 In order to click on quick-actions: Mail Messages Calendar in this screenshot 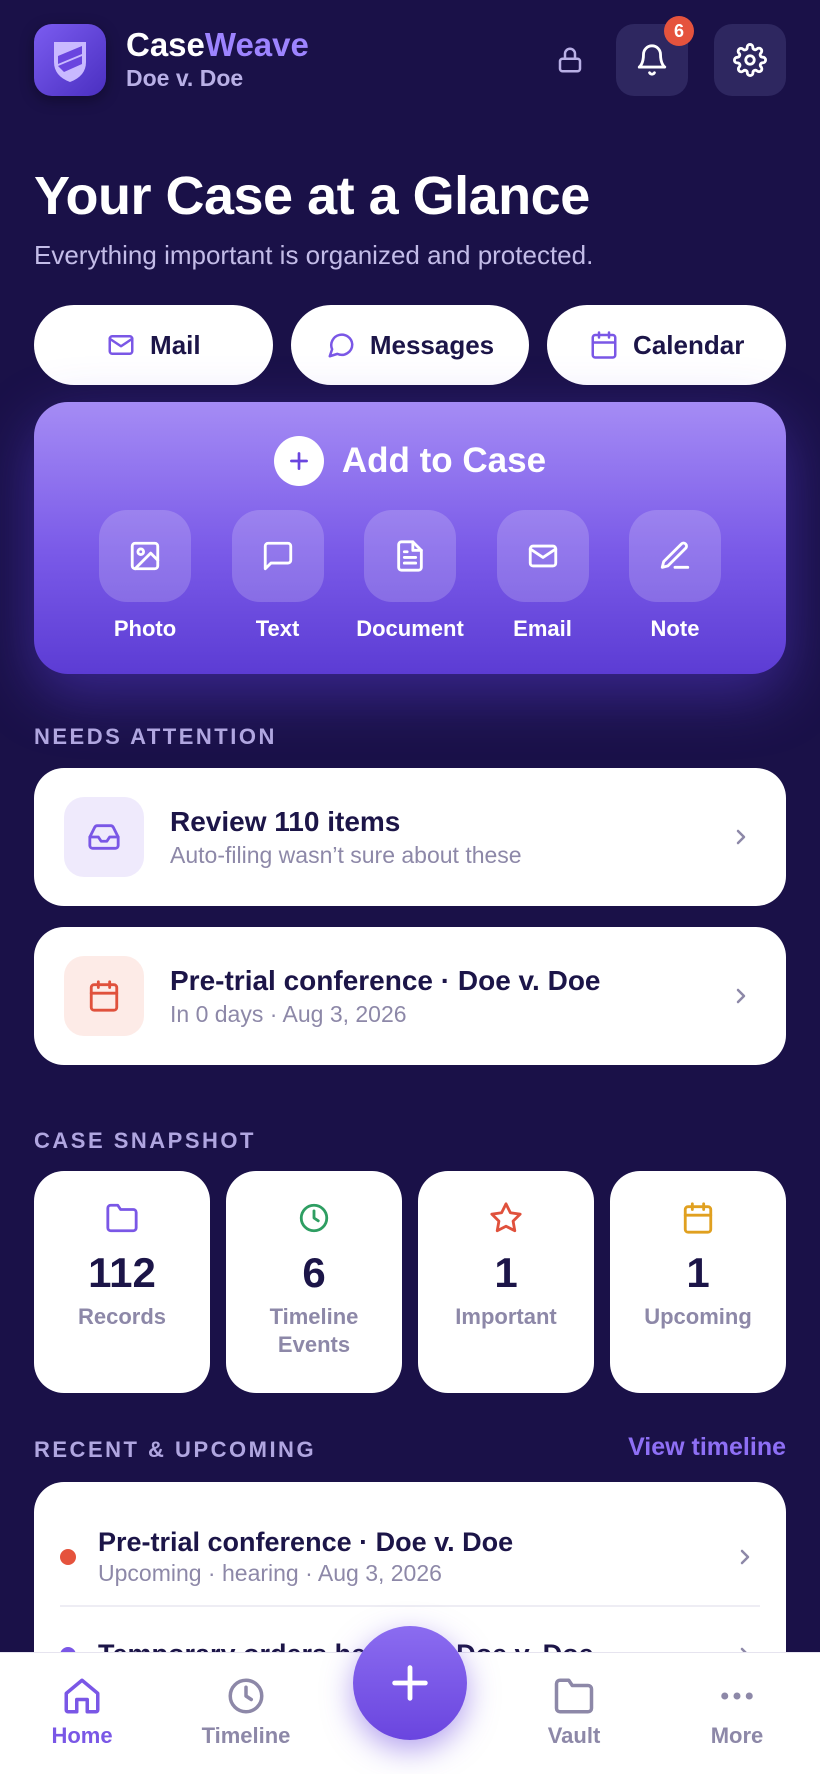, I will do `click(410, 345)`.